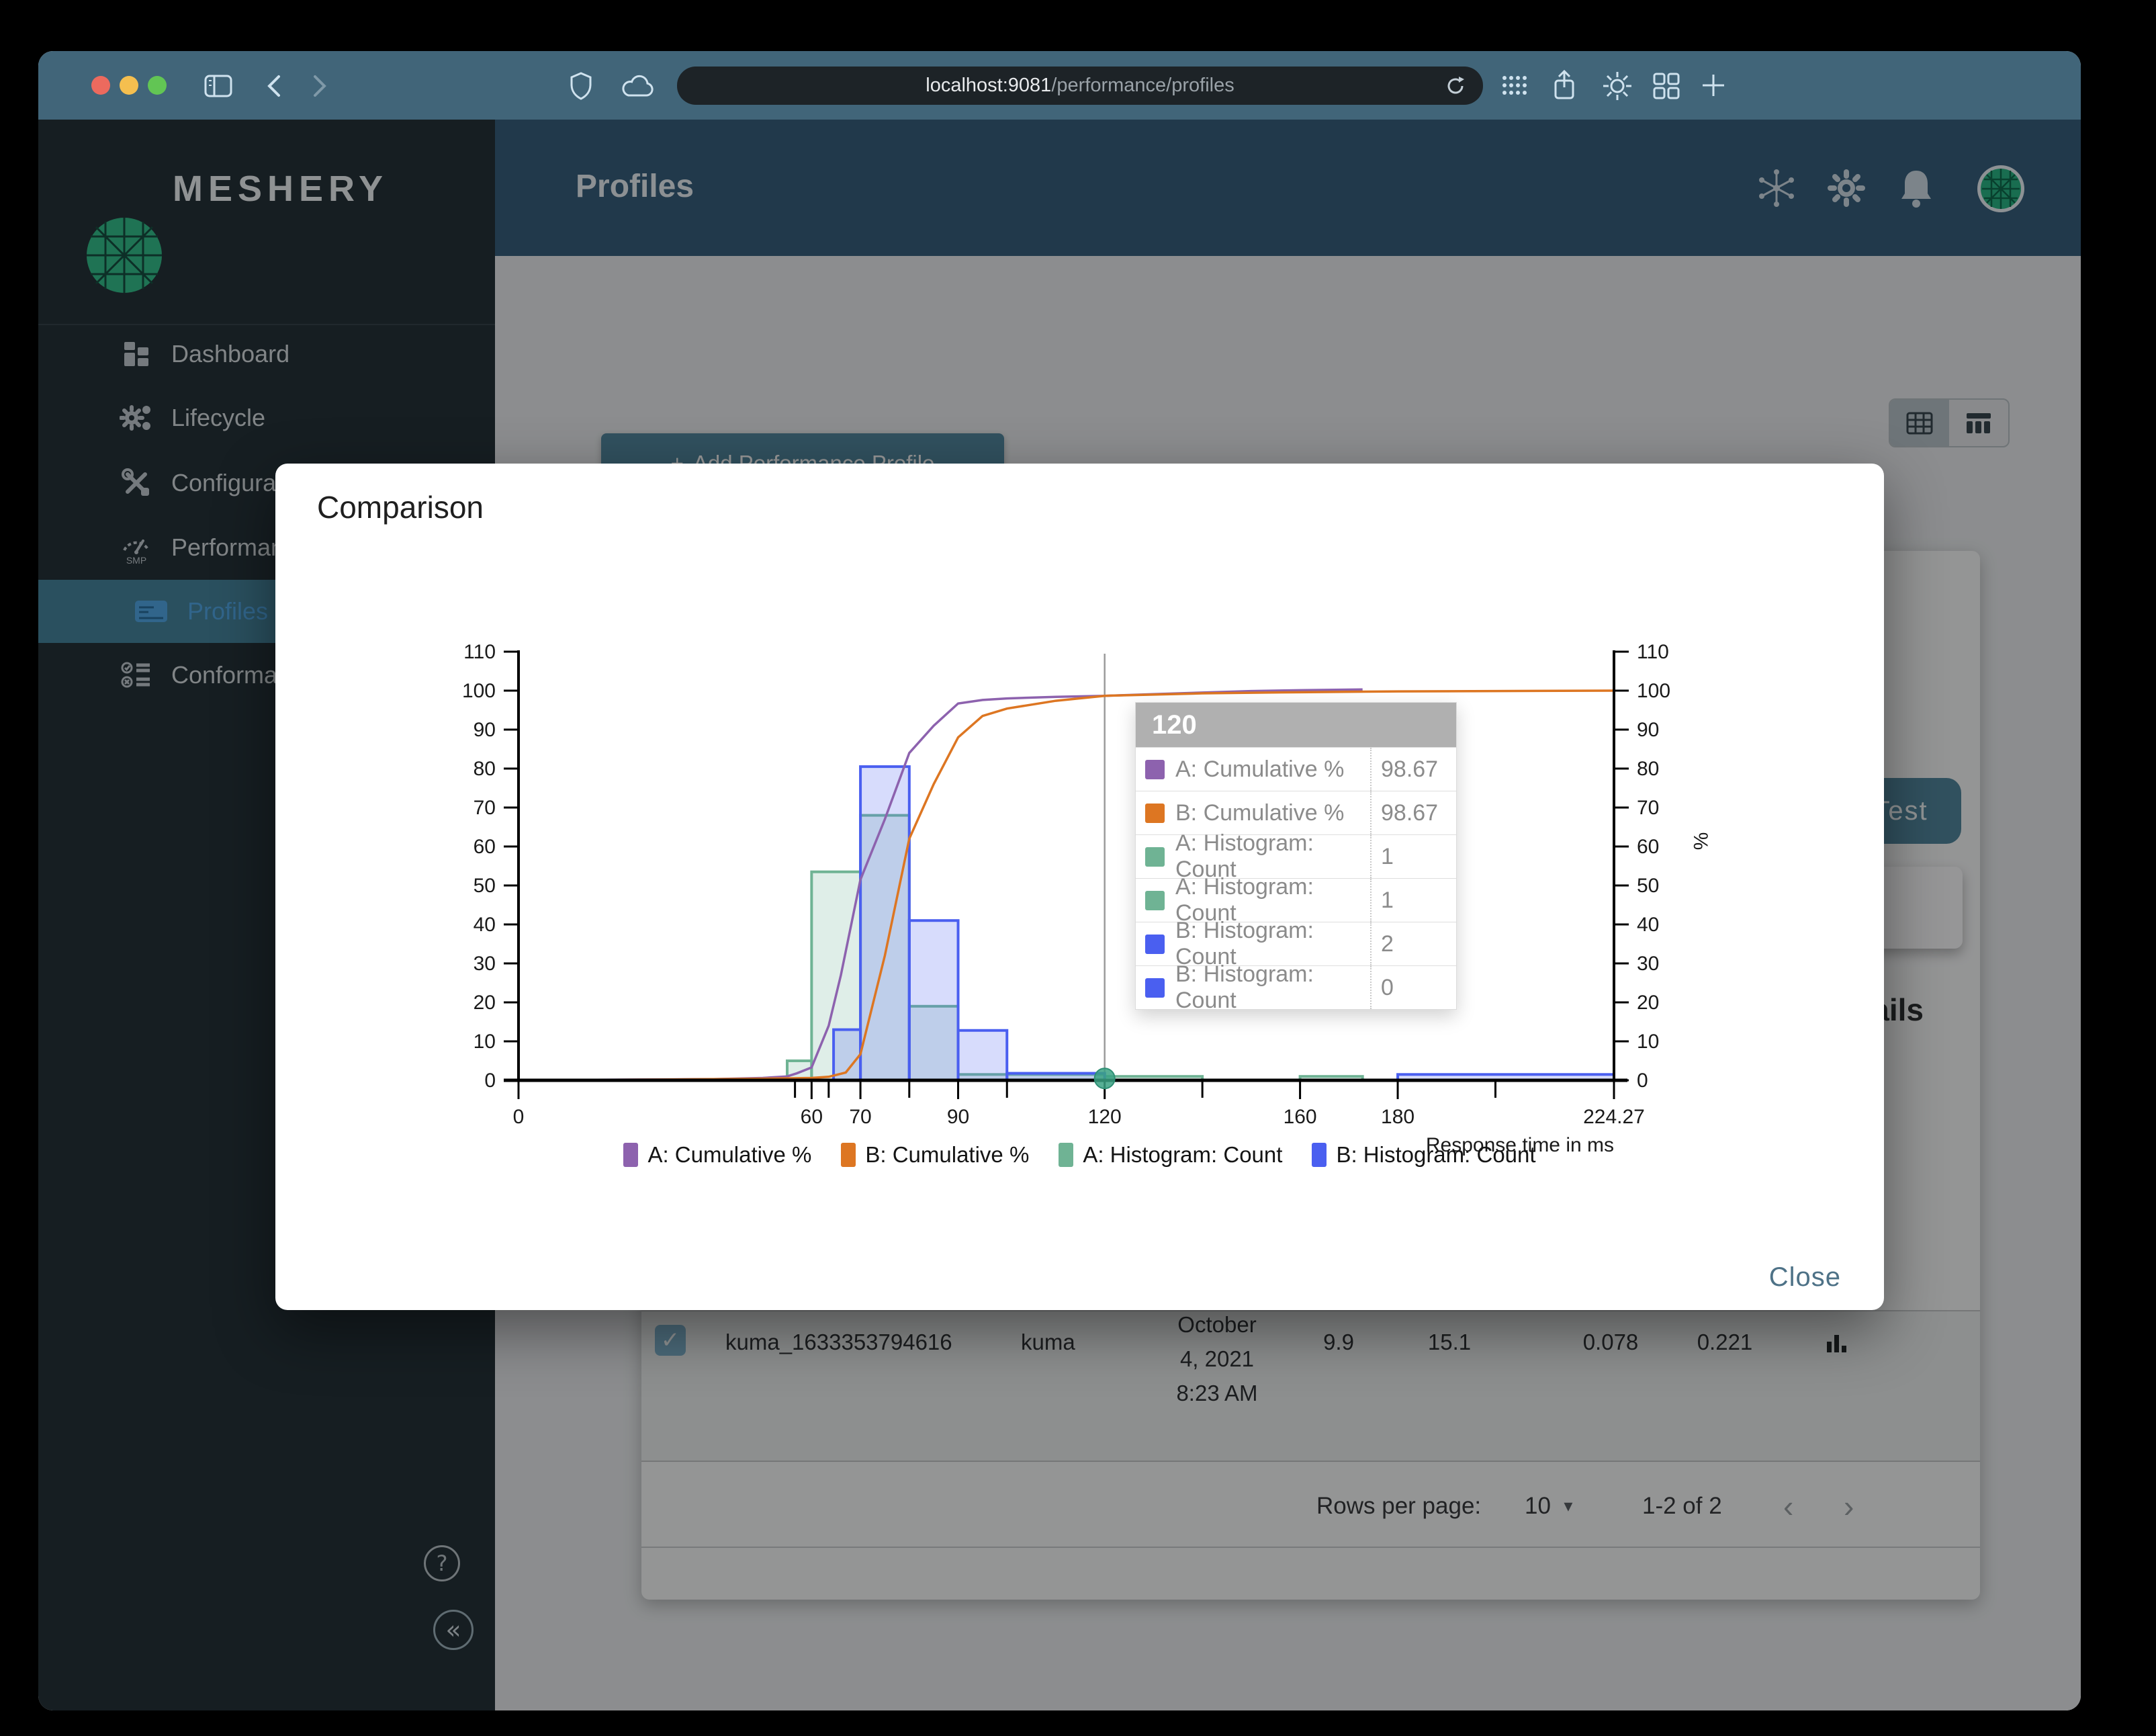 This screenshot has width=2156, height=1736. I want to click on legend-item: B: Histogram: Count, so click(1424, 1155).